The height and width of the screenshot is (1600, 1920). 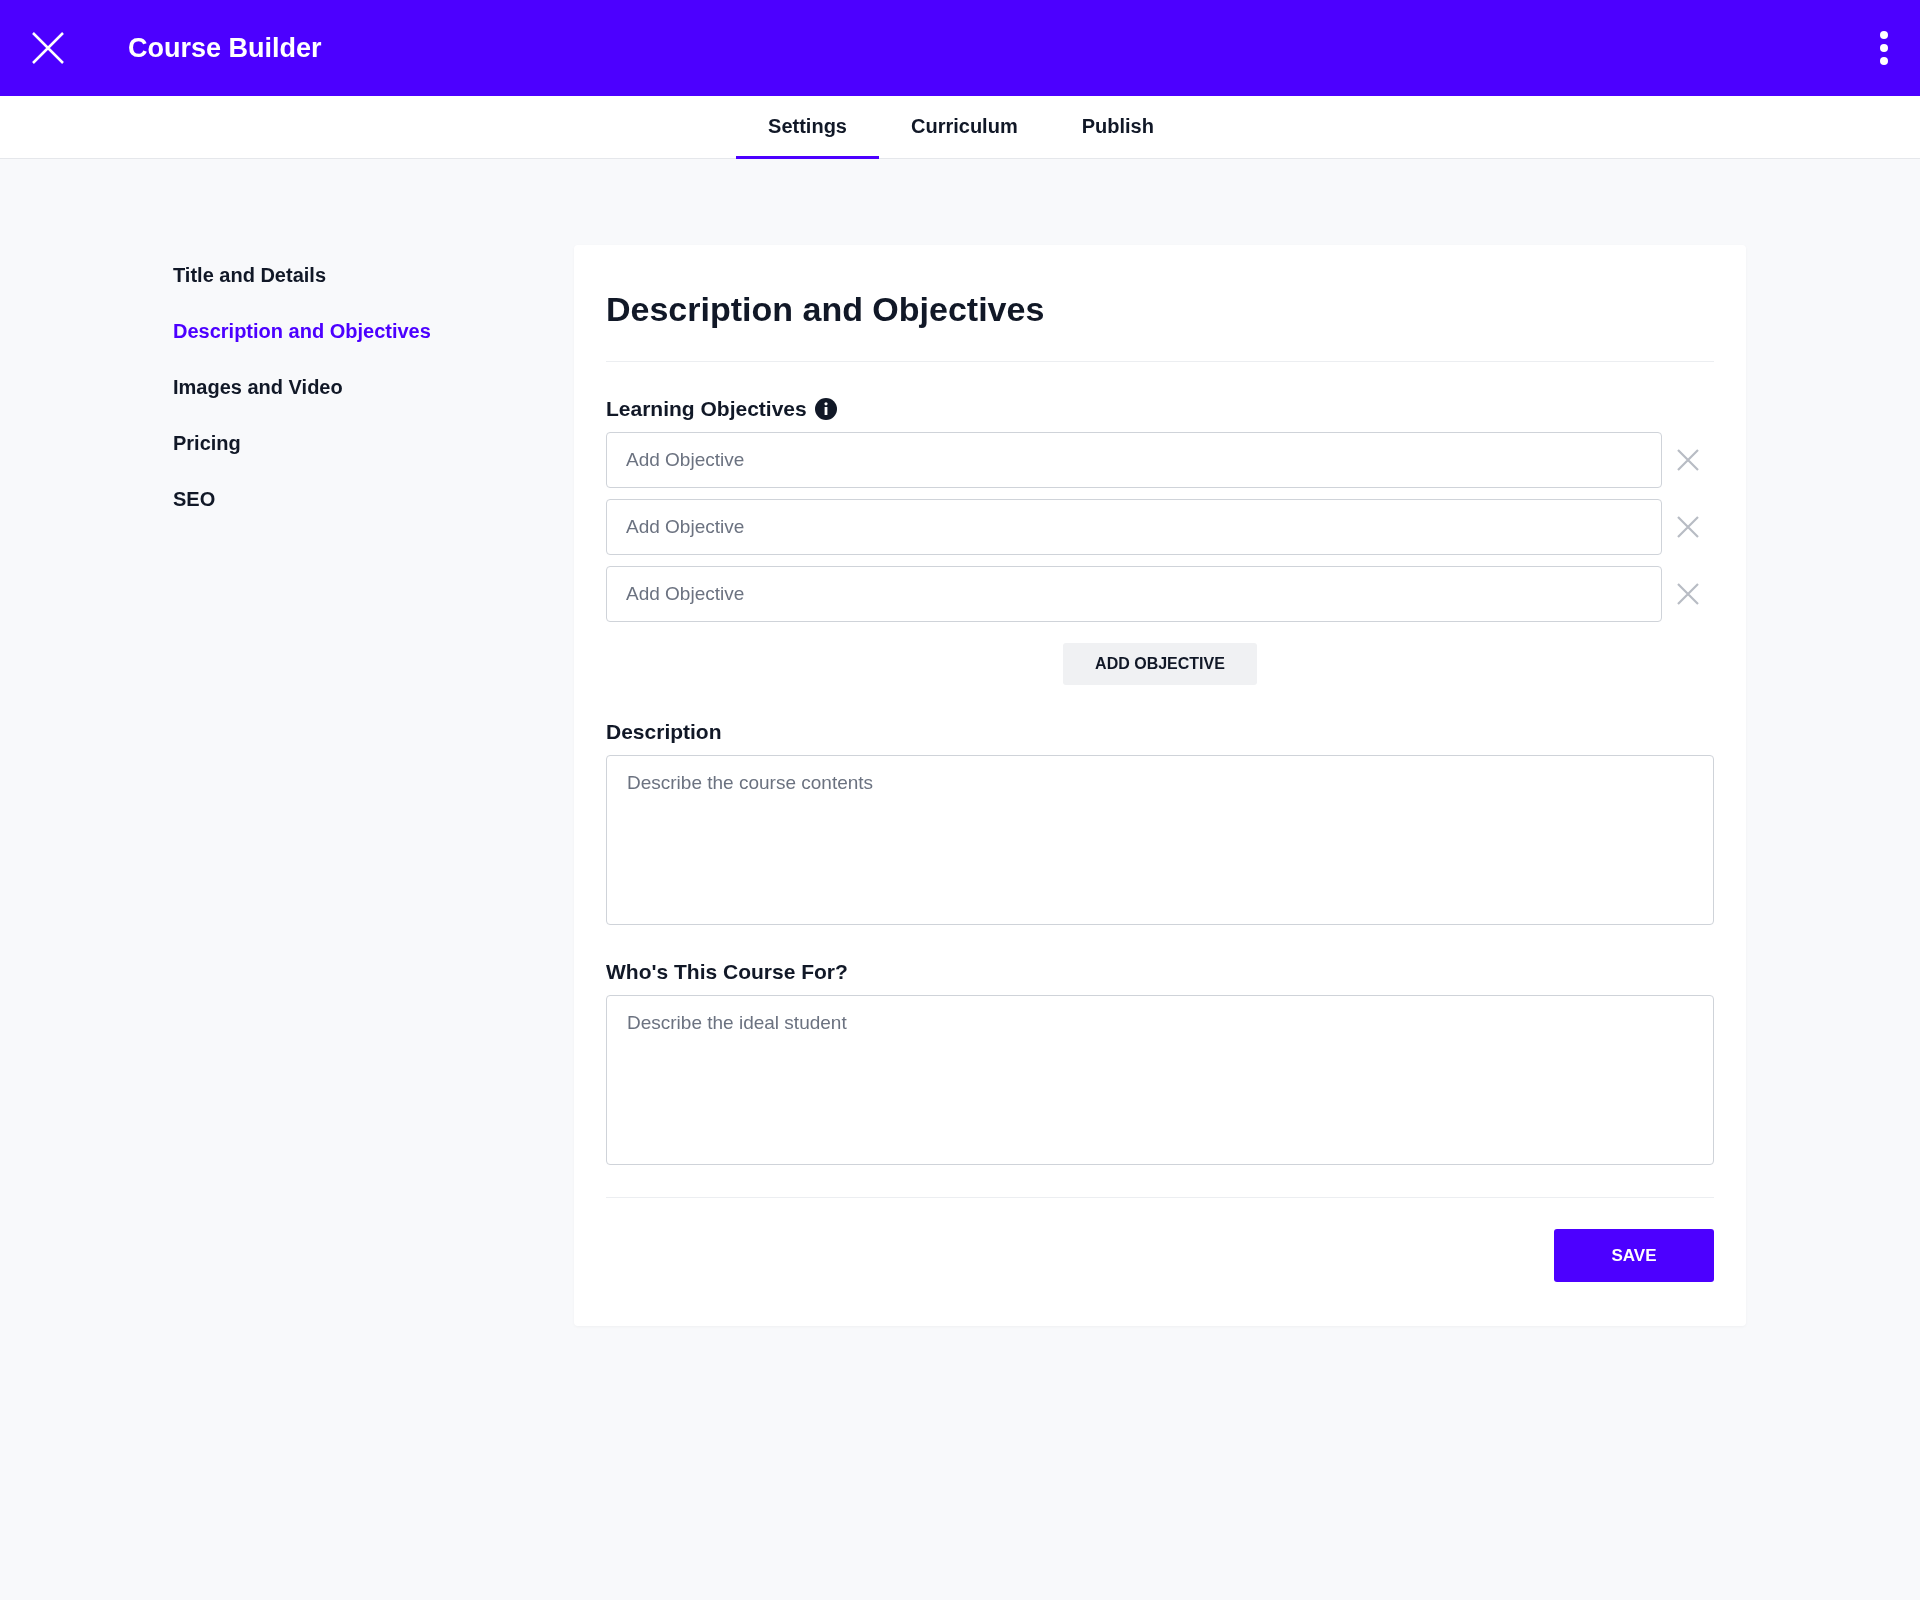 I want to click on sidebar-item: Description and Objectives, so click(x=302, y=331).